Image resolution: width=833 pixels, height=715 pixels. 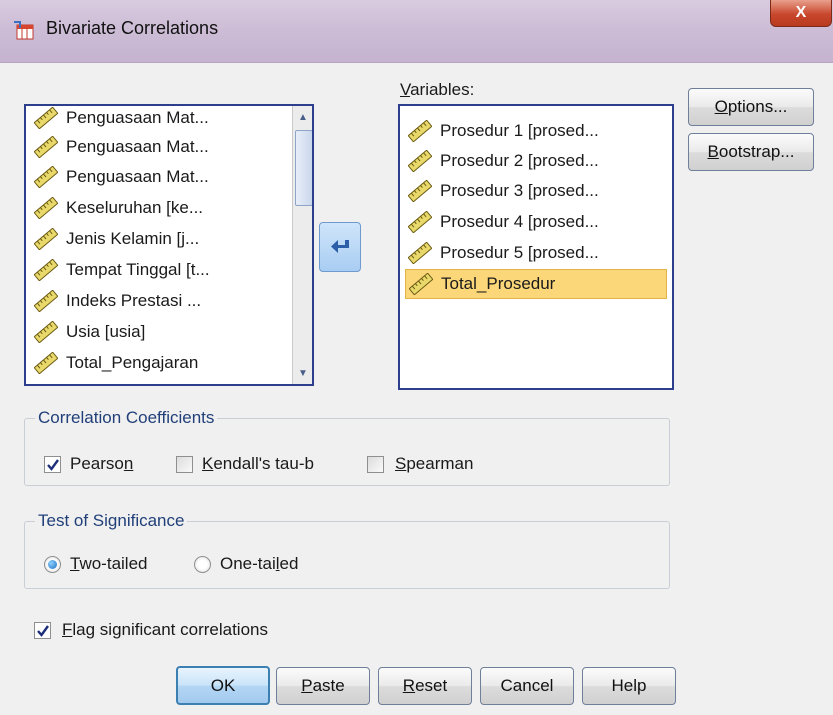 What do you see at coordinates (437, 89) in the screenshot?
I see `variables-label: Variables:` at bounding box center [437, 89].